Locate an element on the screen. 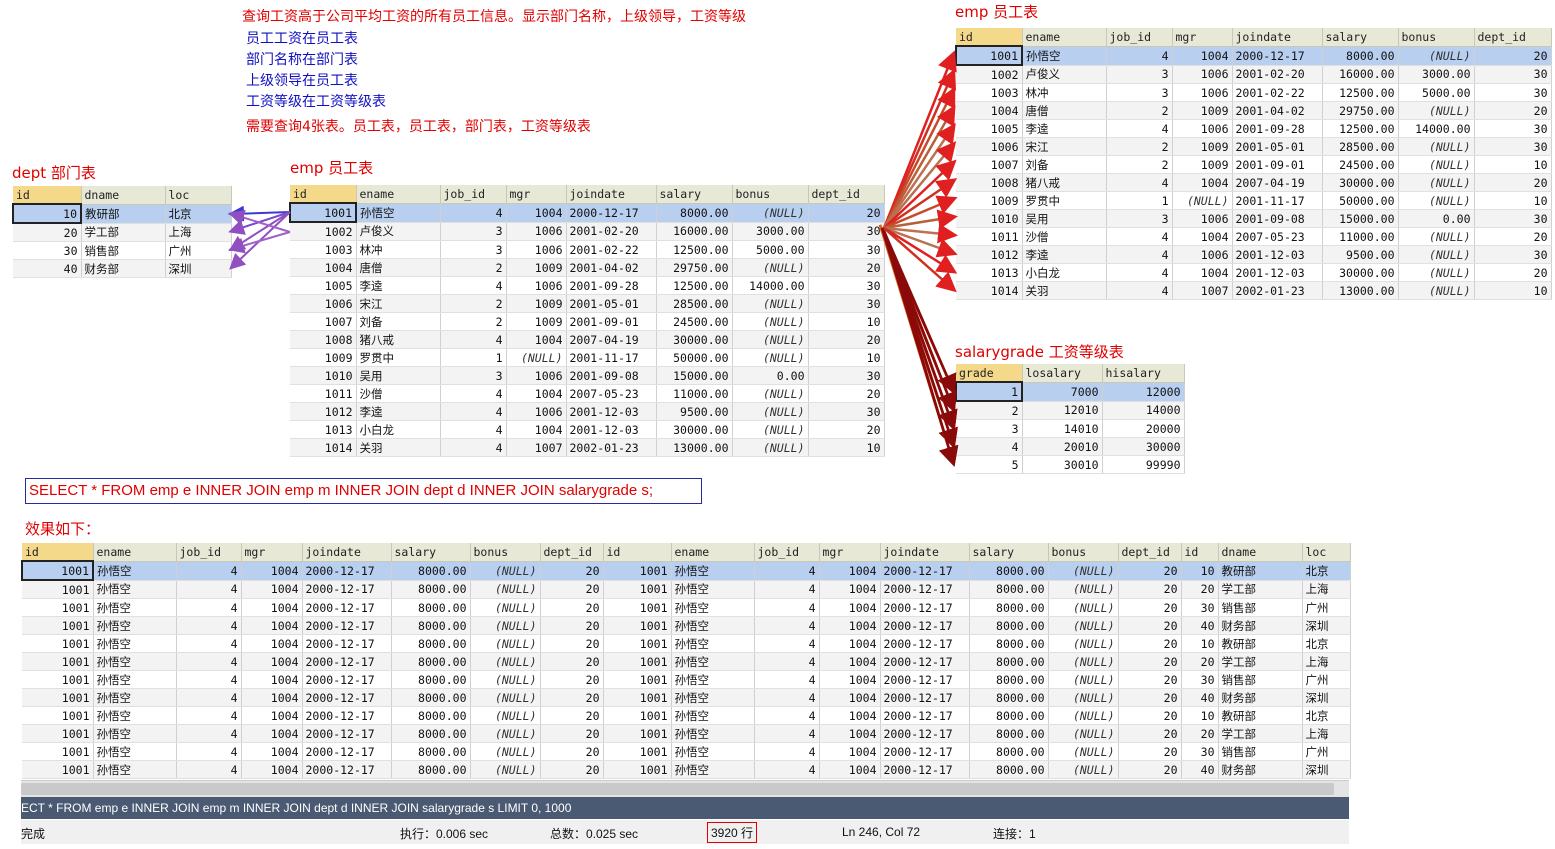 The width and height of the screenshot is (1555, 849). result-col-header: ename is located at coordinates (713, 552).